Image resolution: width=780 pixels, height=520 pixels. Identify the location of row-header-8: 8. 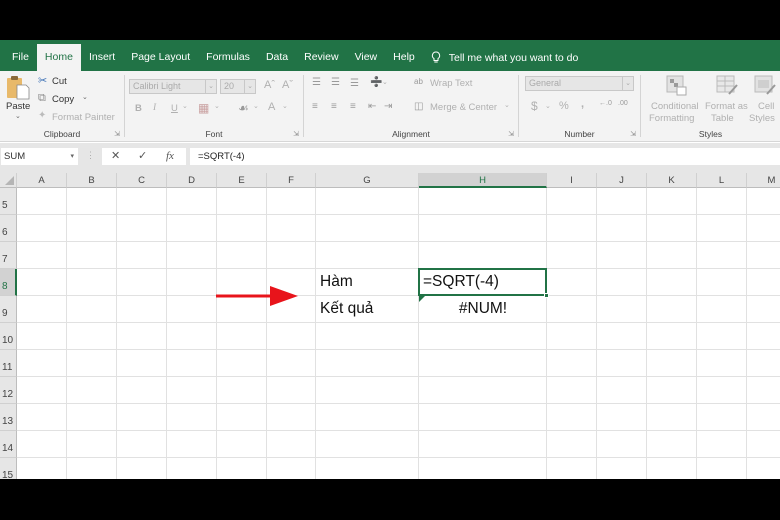
(8, 282).